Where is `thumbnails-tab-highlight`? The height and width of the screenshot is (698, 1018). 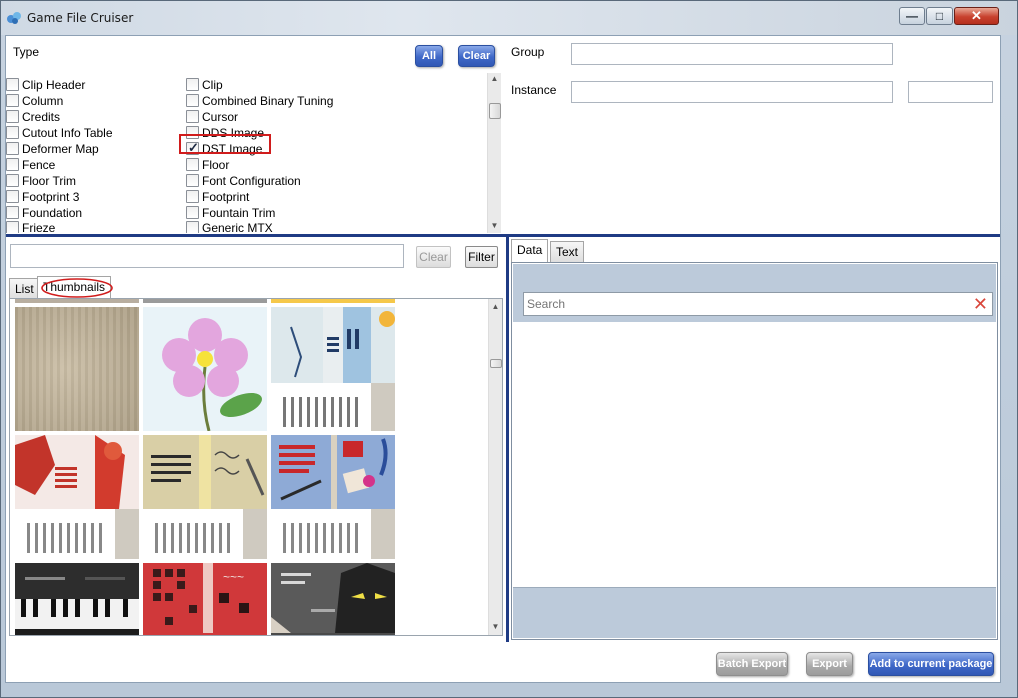
thumbnails-tab-highlight is located at coordinates (77, 288).